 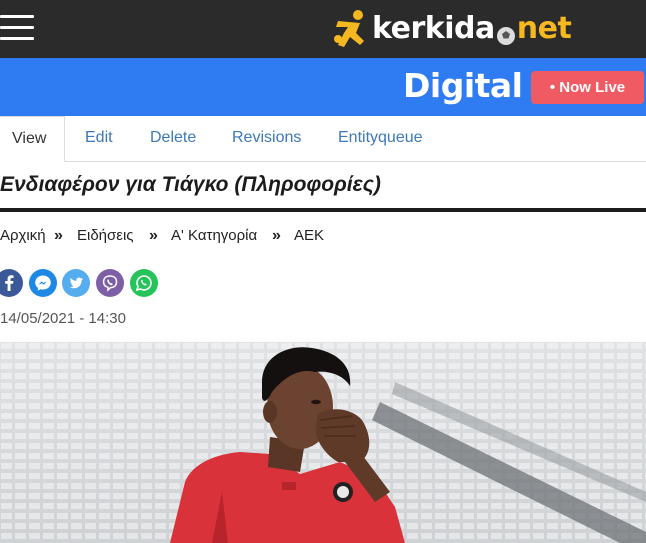 What do you see at coordinates (380, 139) in the screenshot?
I see `tab-entityqueue: Entityqueue` at bounding box center [380, 139].